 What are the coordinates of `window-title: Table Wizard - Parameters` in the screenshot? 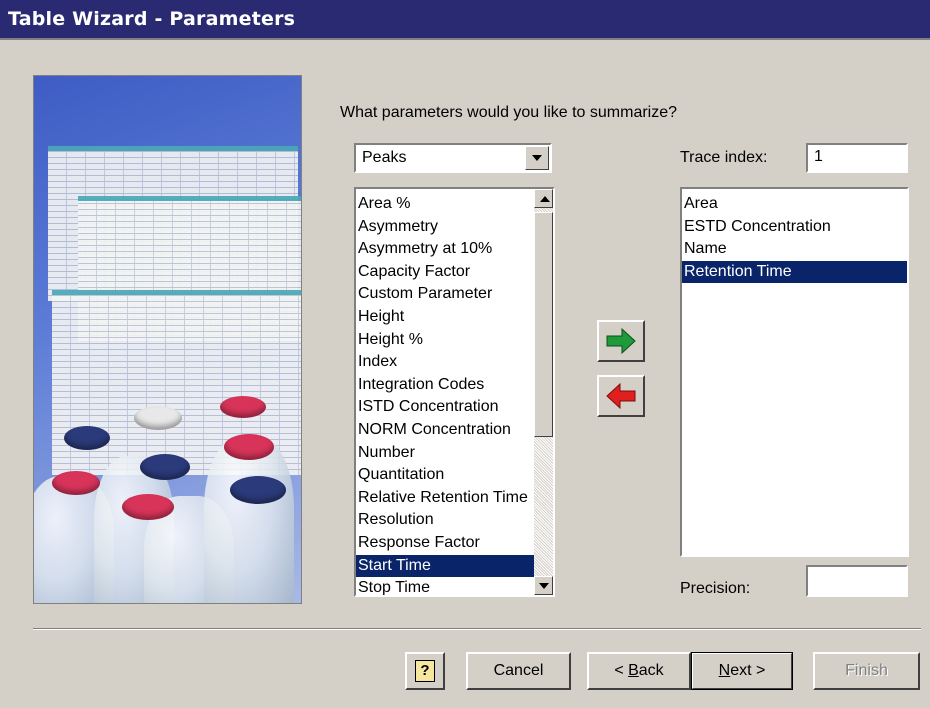 It's located at (152, 19).